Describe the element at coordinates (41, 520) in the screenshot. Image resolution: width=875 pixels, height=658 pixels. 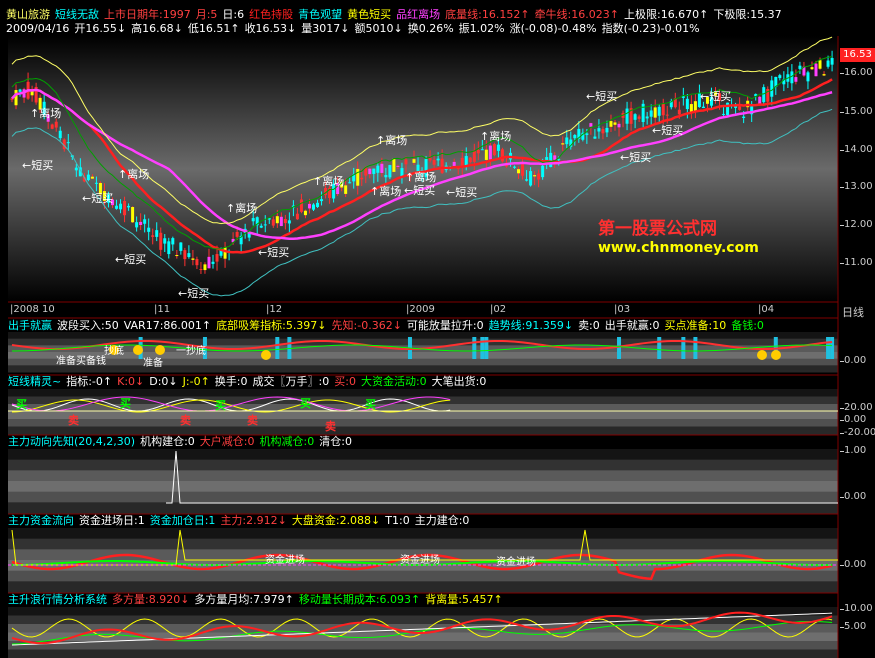
I see `panel-4-title-item-0: 主力资金流向` at that location.